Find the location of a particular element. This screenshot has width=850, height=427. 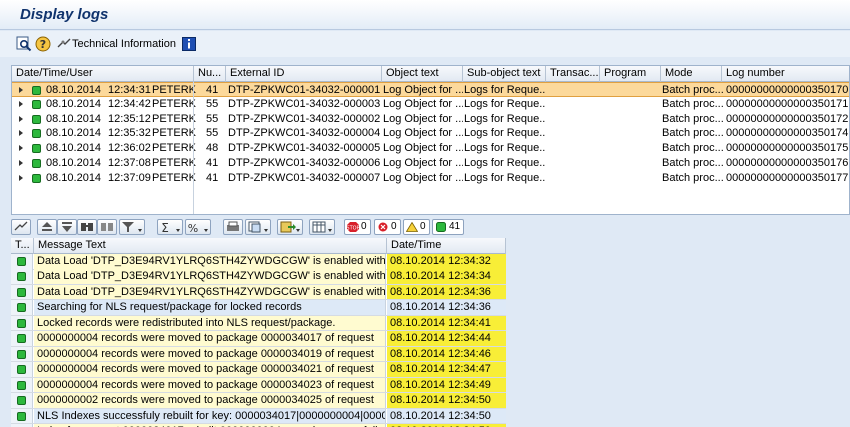

message-datetime: 08.10.2014 12:34:46 is located at coordinates (446, 354).